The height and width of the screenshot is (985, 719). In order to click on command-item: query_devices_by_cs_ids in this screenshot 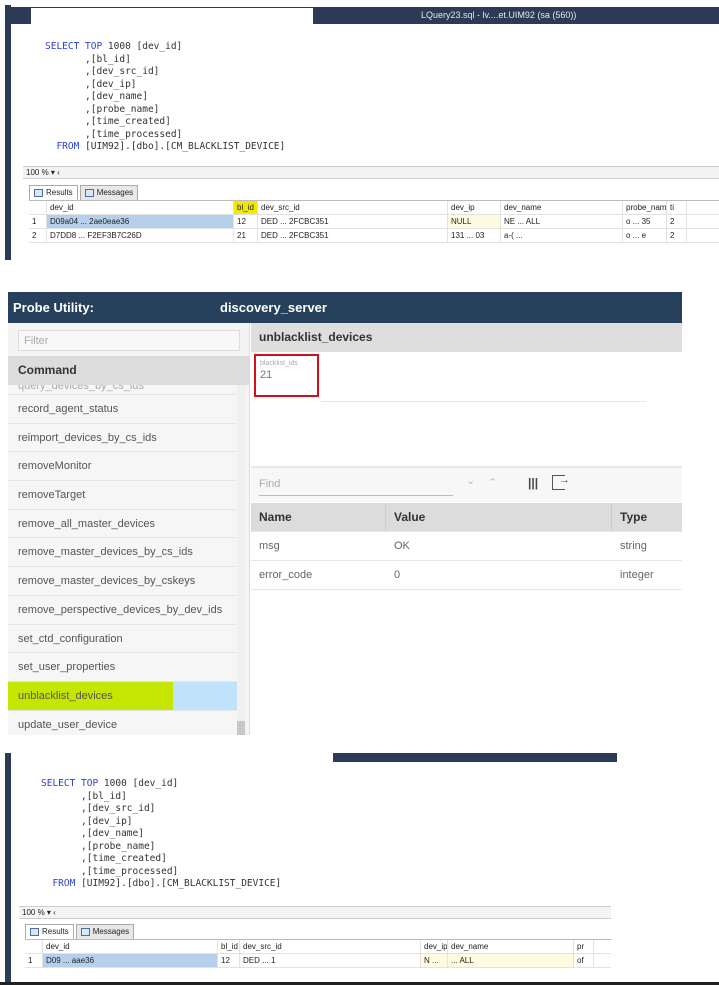, I will do `click(123, 390)`.